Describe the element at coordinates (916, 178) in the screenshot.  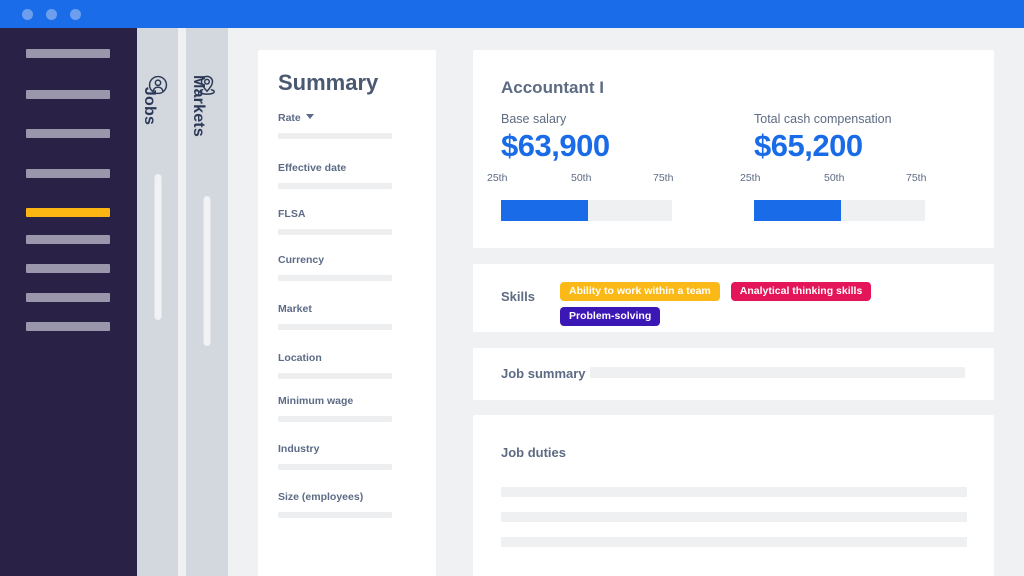
I see `total-tick-75: 75th` at that location.